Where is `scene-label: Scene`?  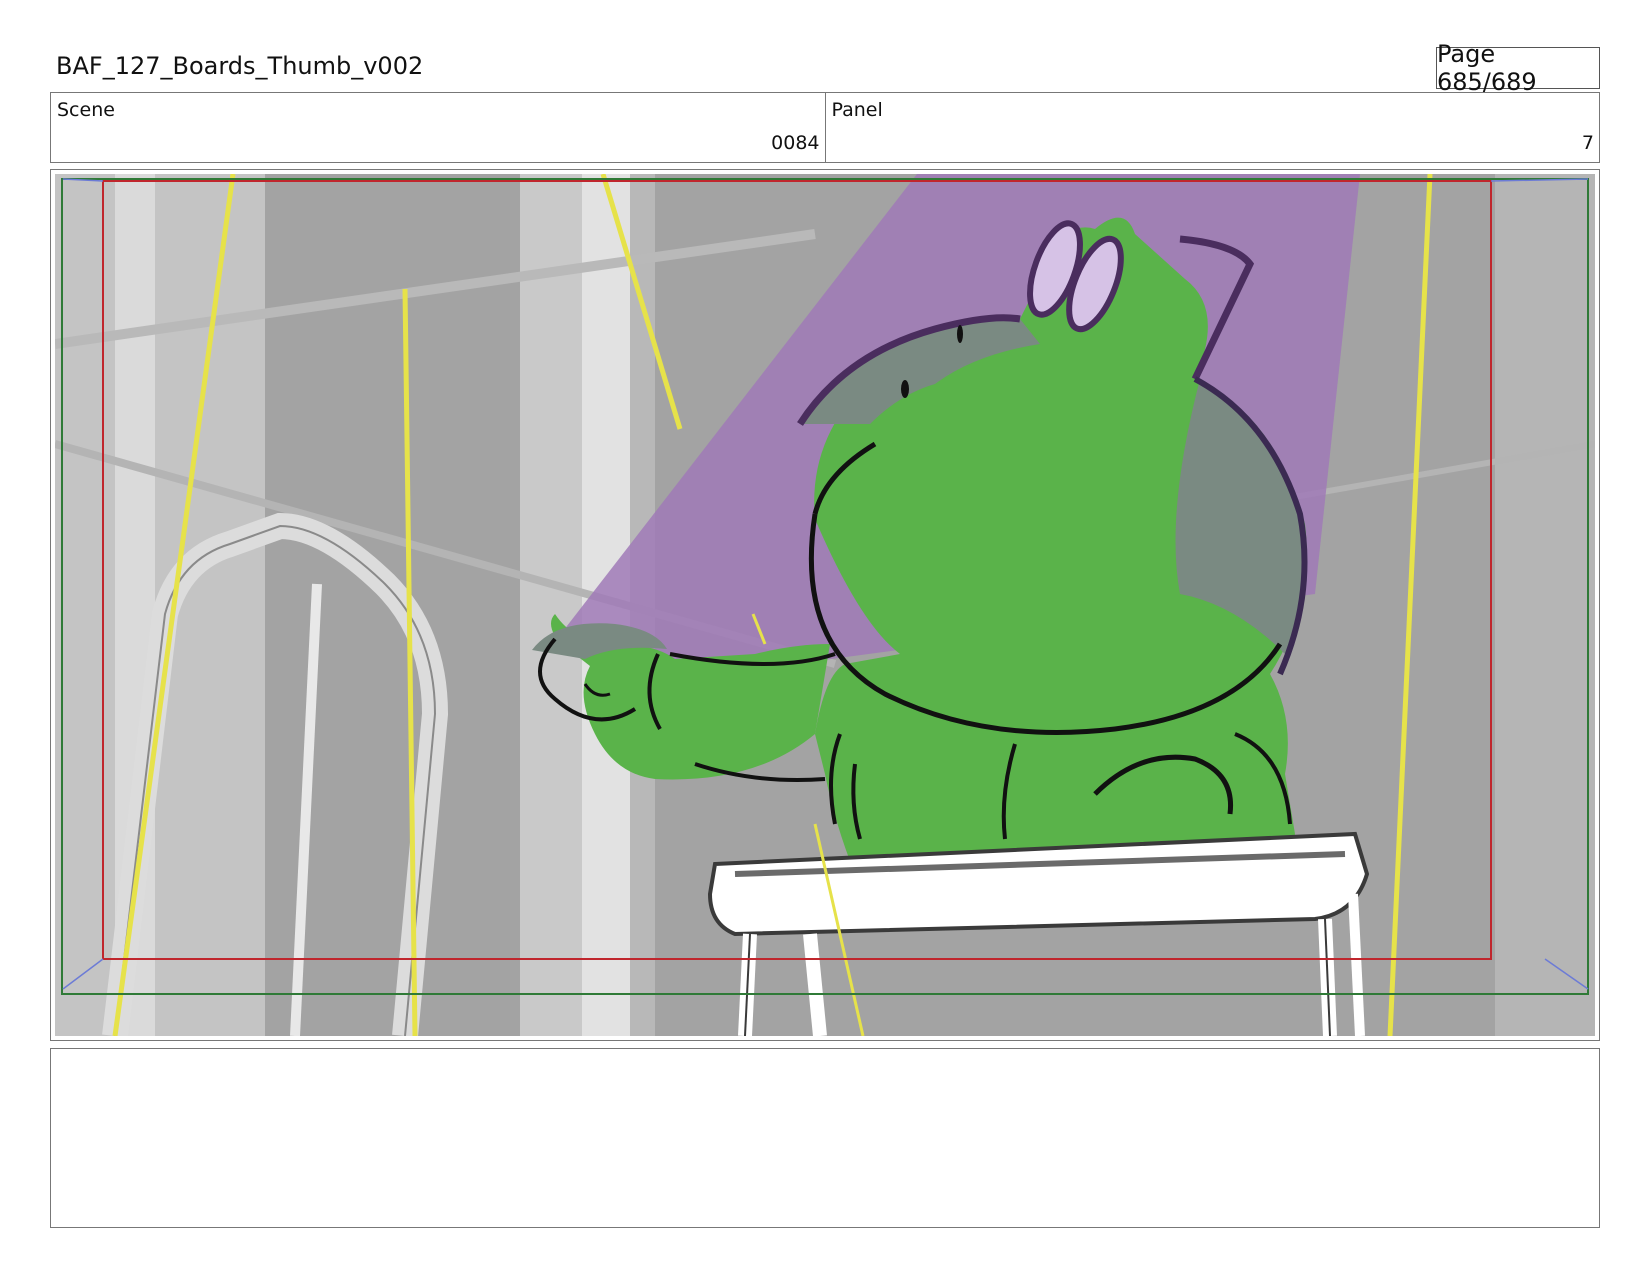
scene-label: Scene is located at coordinates (86, 110).